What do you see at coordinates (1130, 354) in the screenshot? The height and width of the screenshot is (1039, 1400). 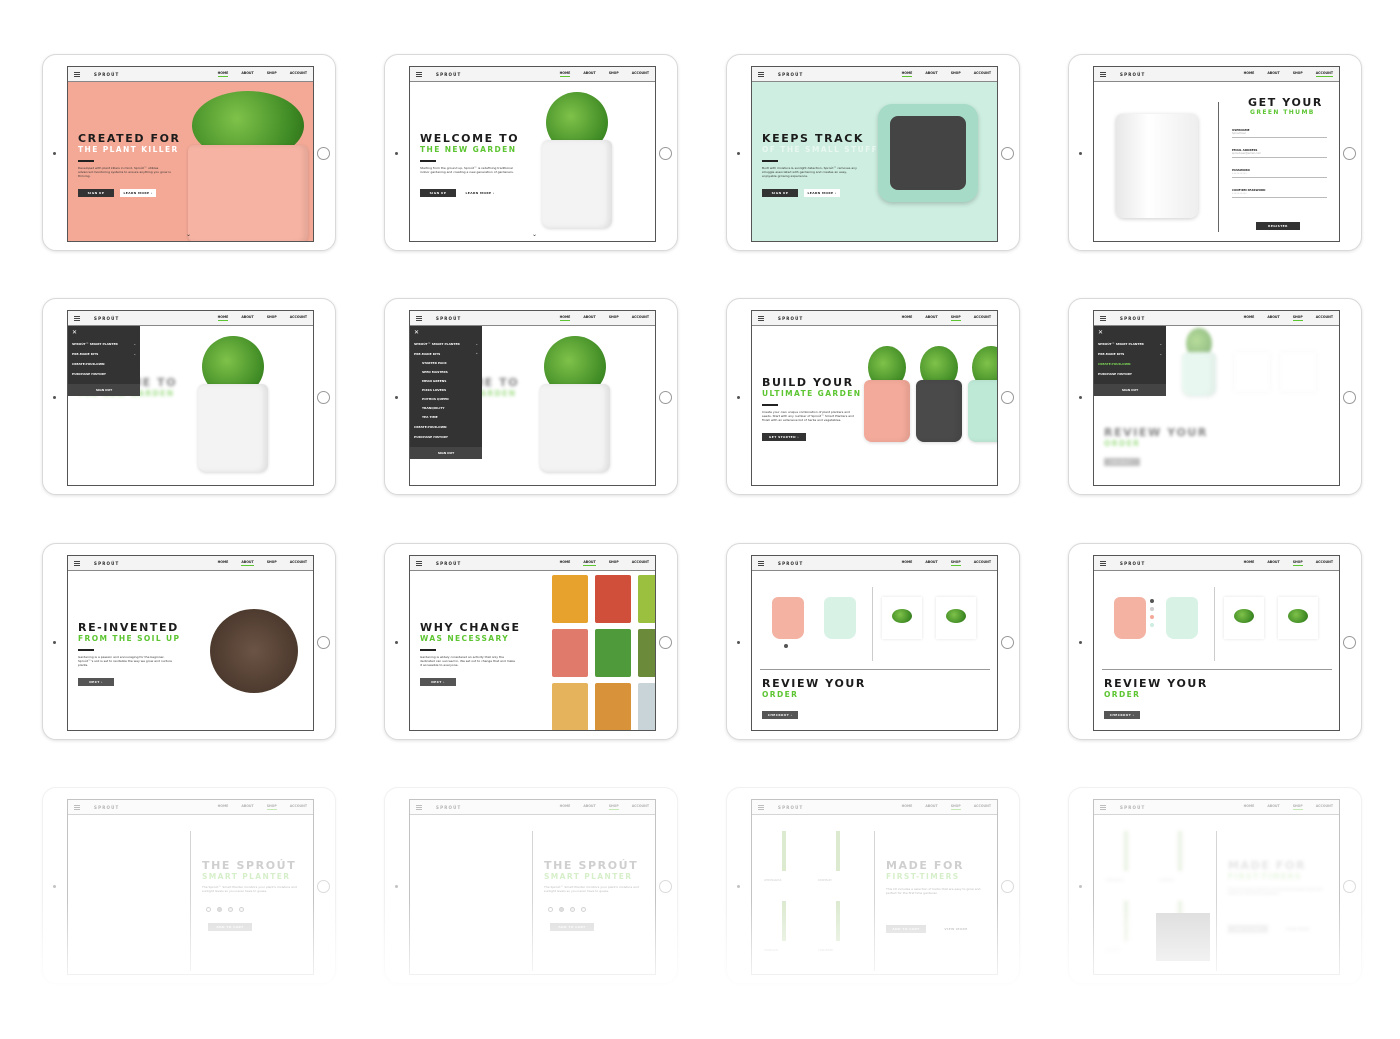 I see `menu-item: PRE-MADE KITS ⌄` at bounding box center [1130, 354].